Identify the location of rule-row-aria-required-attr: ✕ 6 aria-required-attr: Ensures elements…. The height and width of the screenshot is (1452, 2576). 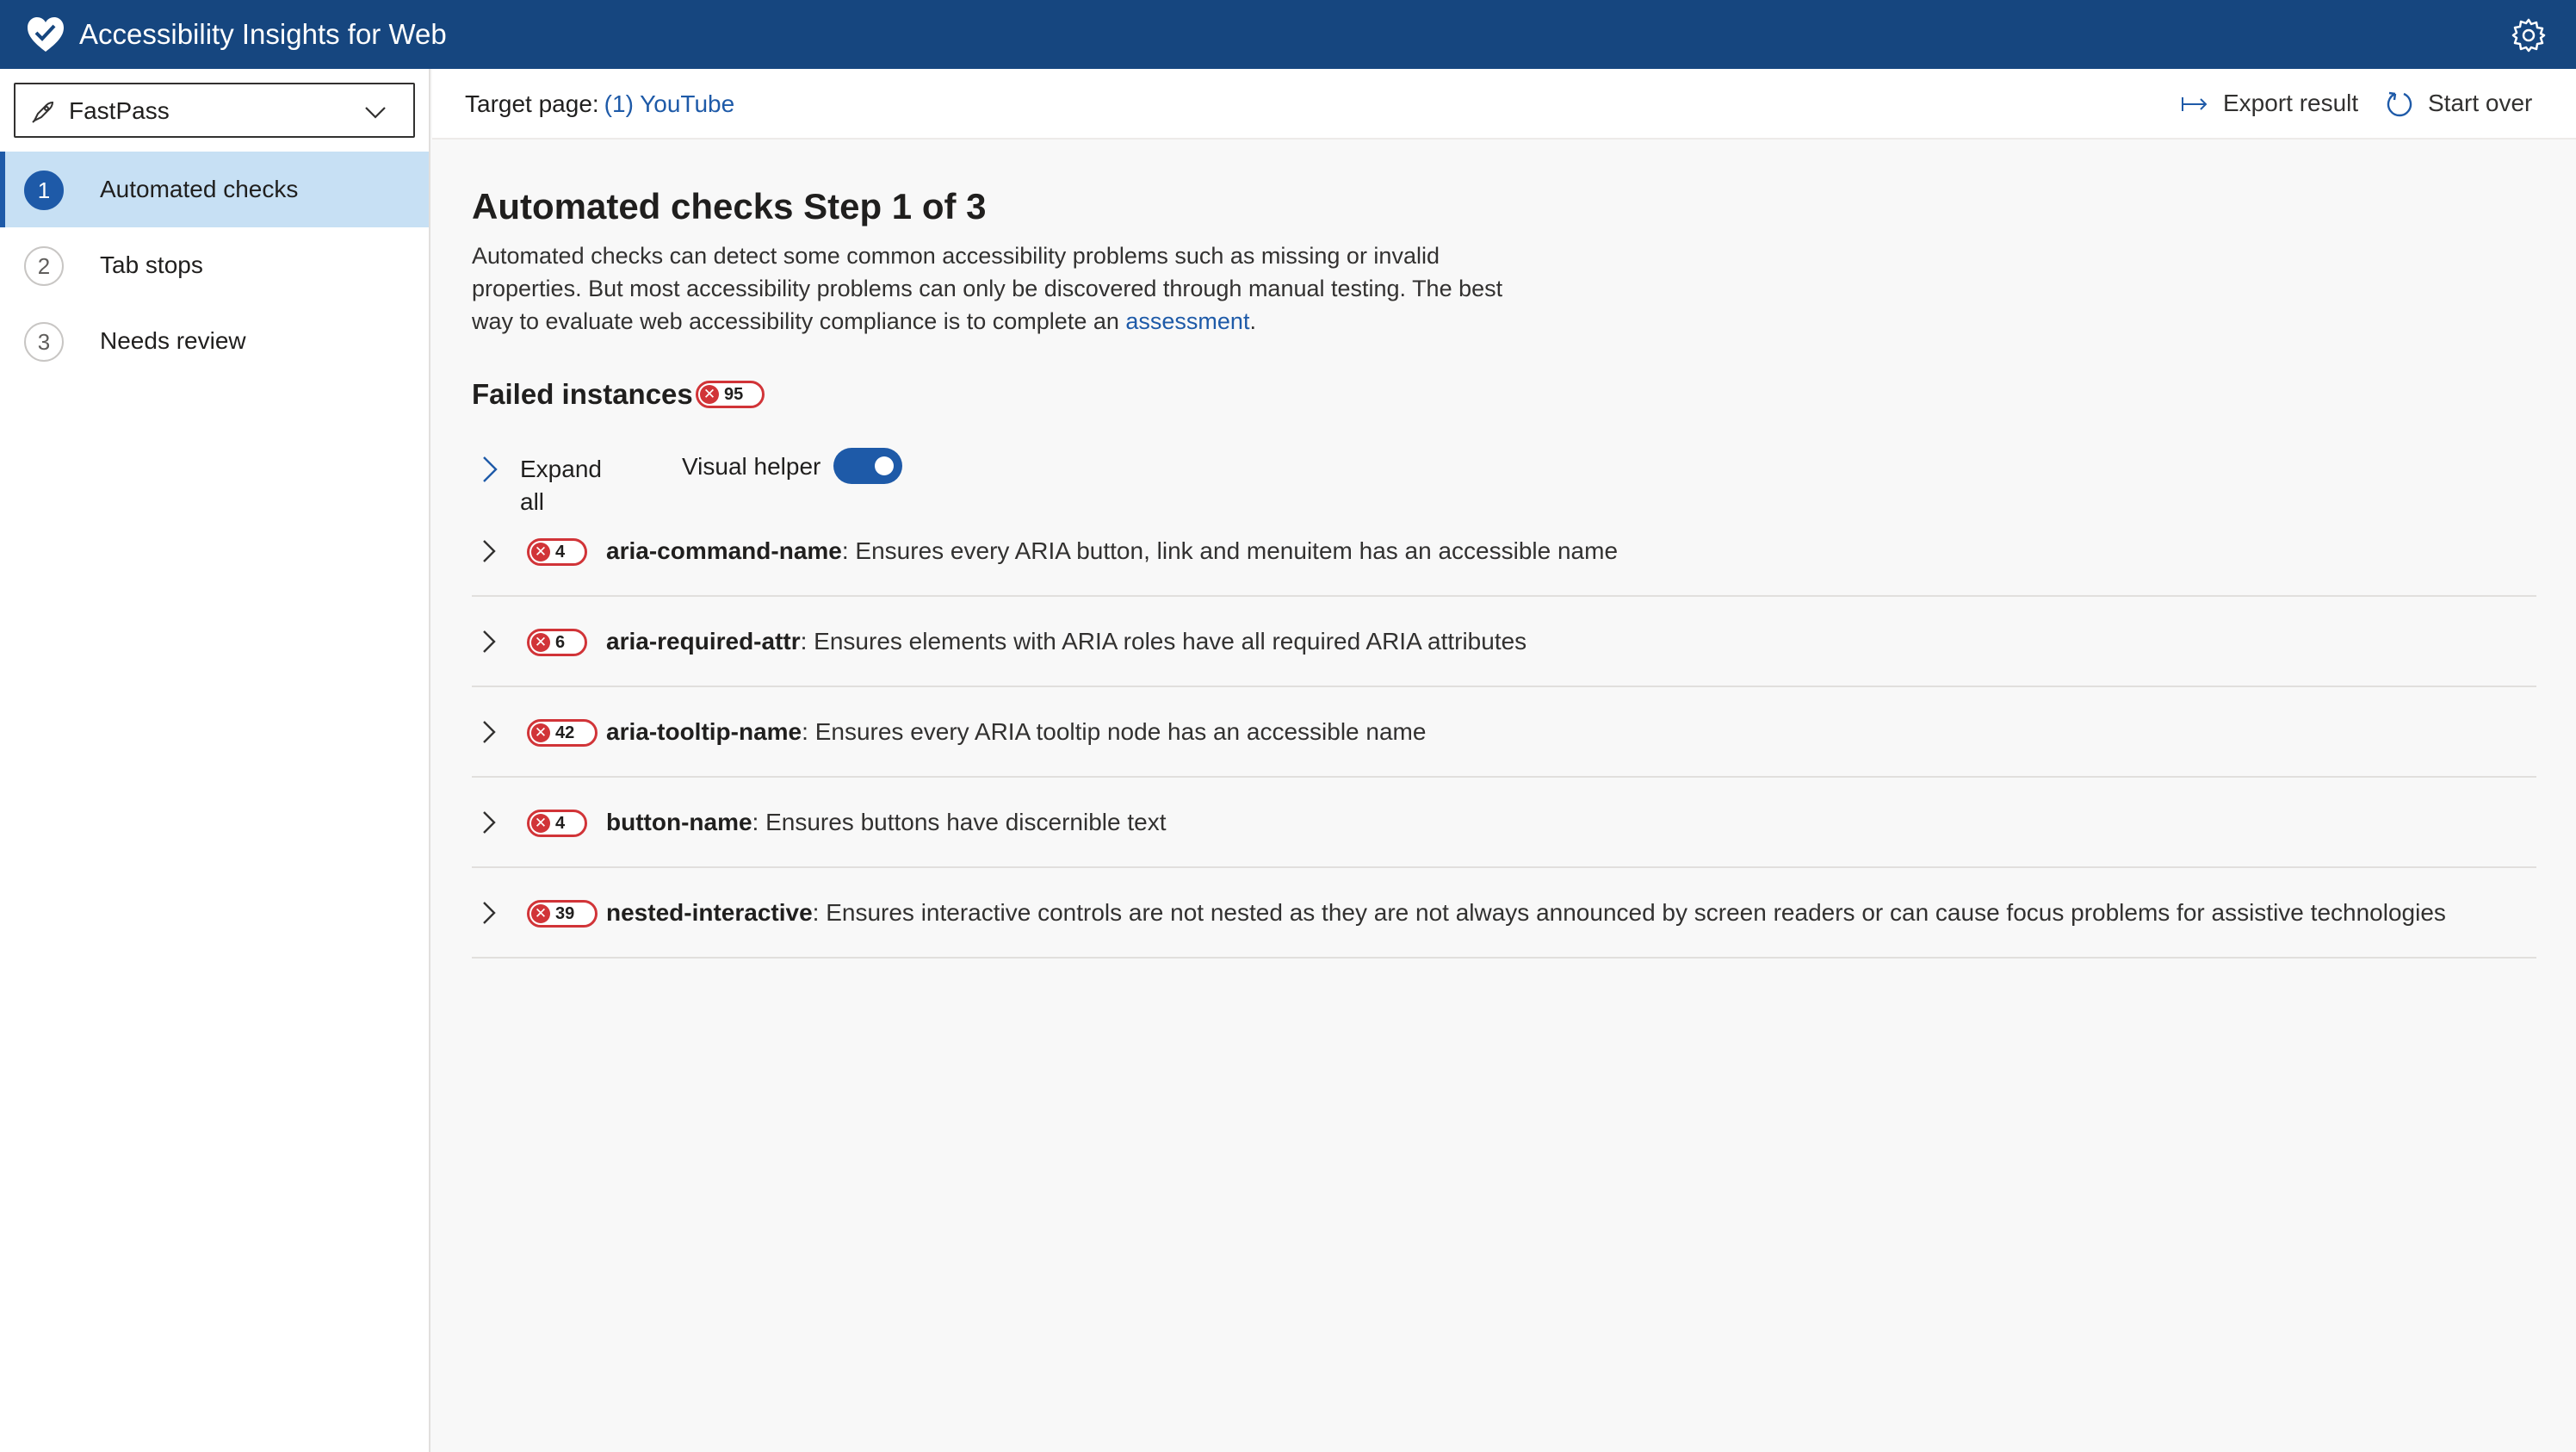
(1504, 642).